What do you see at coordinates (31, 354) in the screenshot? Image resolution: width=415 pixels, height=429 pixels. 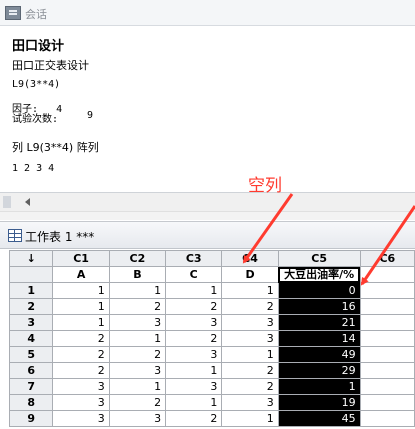 I see `row-number: 5` at bounding box center [31, 354].